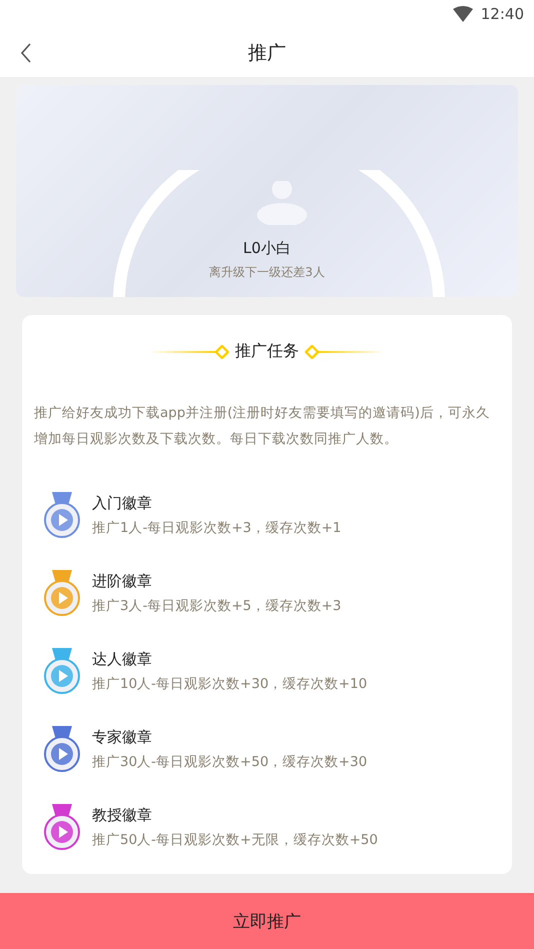 This screenshot has width=534, height=949. What do you see at coordinates (267, 53) in the screenshot?
I see `page-title: 推广` at bounding box center [267, 53].